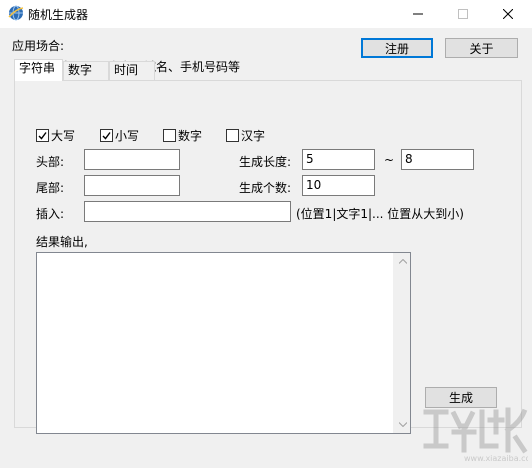 The height and width of the screenshot is (468, 532). Describe the element at coordinates (62, 242) in the screenshot. I see `result-label: 结果输出,` at that location.